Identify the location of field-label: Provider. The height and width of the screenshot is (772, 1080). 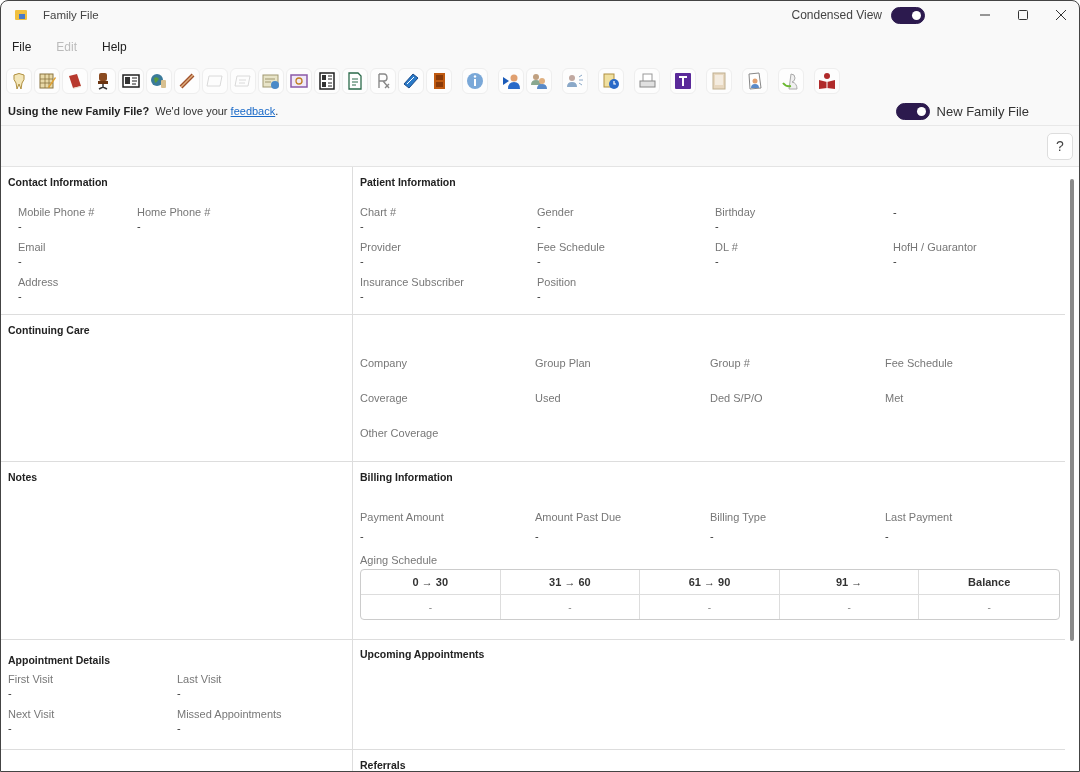
(380, 247).